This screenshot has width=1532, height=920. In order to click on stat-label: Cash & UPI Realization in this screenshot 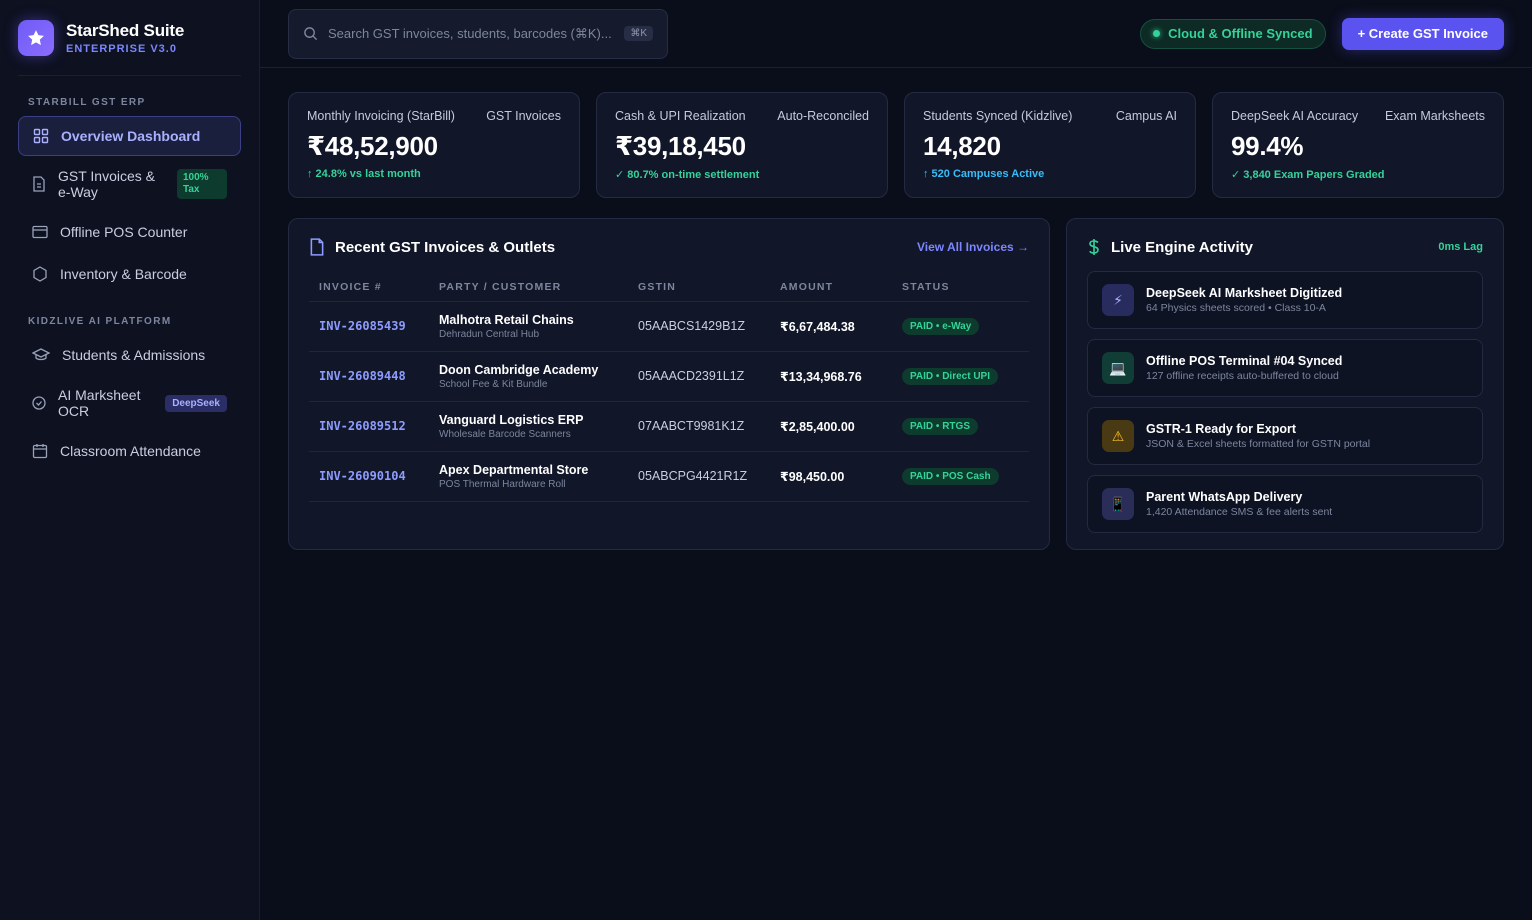, I will do `click(680, 116)`.